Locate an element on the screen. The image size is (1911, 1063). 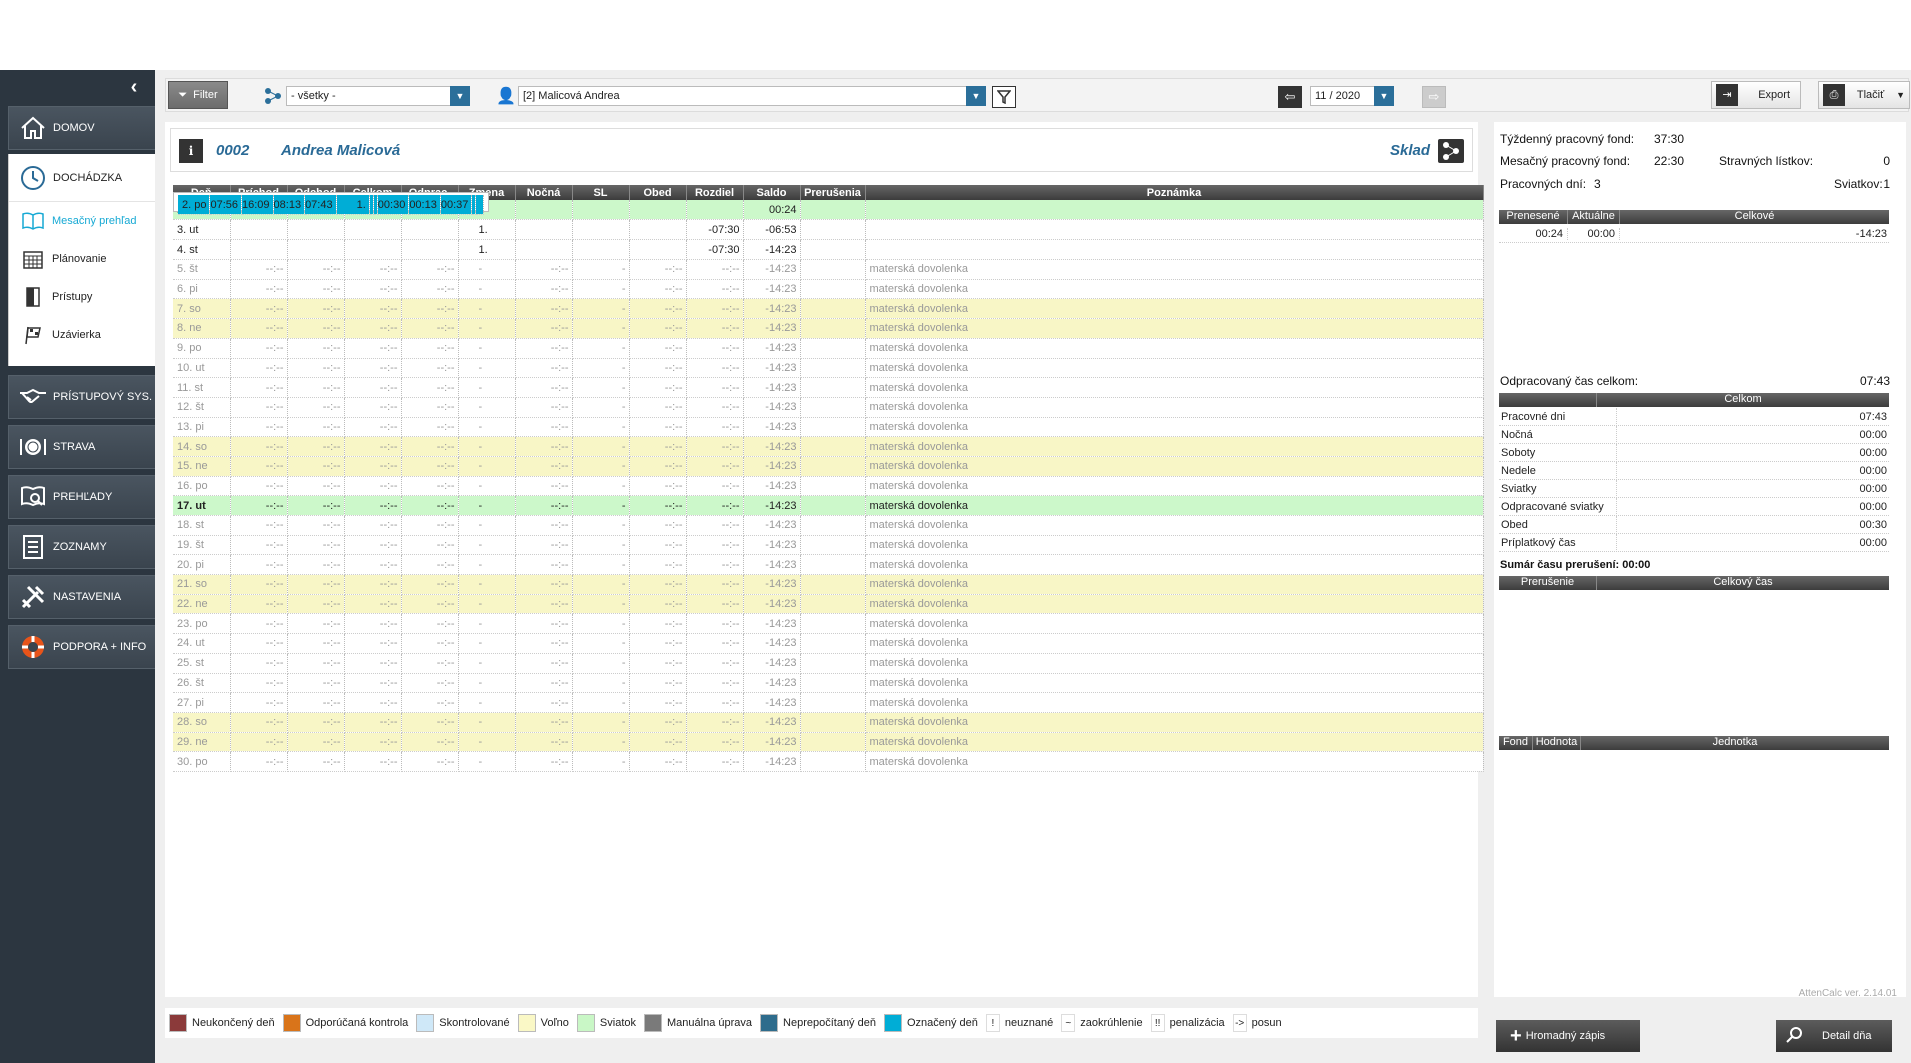
table-row: 4. st 1. -07:30 -14:23 is located at coordinates (828, 250).